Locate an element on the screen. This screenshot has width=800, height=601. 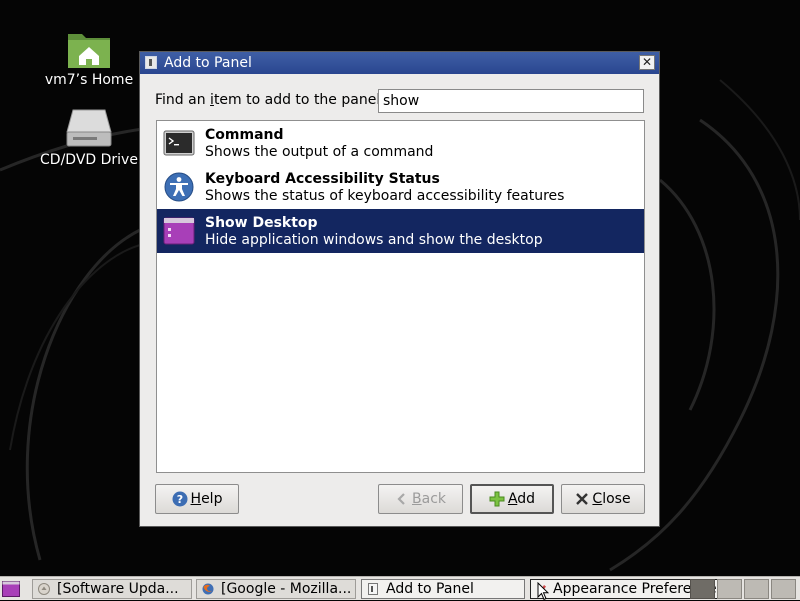
desktop-icon-cd-dvd: CD/DVD Drive is located at coordinates (89, 137).